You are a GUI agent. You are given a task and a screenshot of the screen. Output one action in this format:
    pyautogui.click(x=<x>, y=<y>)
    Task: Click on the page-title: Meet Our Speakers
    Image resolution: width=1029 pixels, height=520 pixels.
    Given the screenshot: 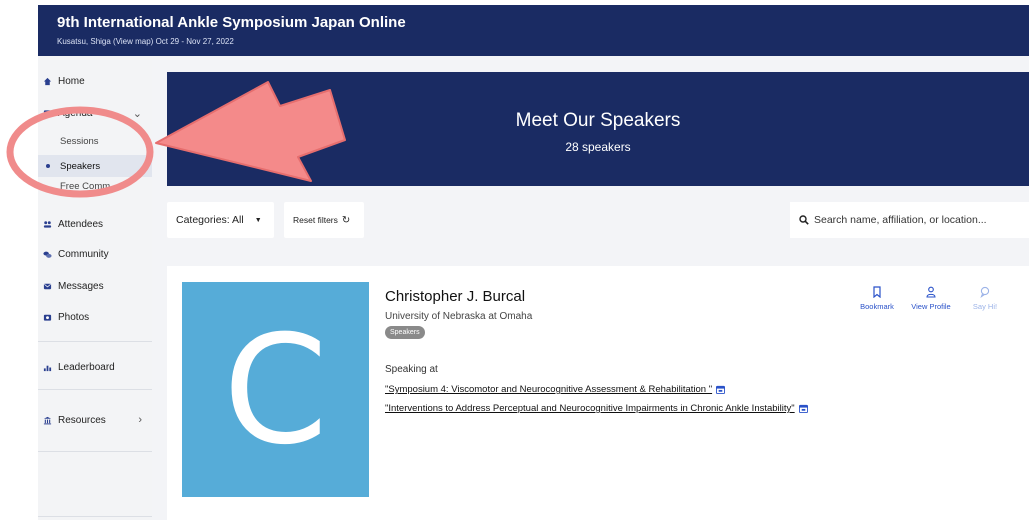 What is the action you would take?
    pyautogui.click(x=598, y=120)
    